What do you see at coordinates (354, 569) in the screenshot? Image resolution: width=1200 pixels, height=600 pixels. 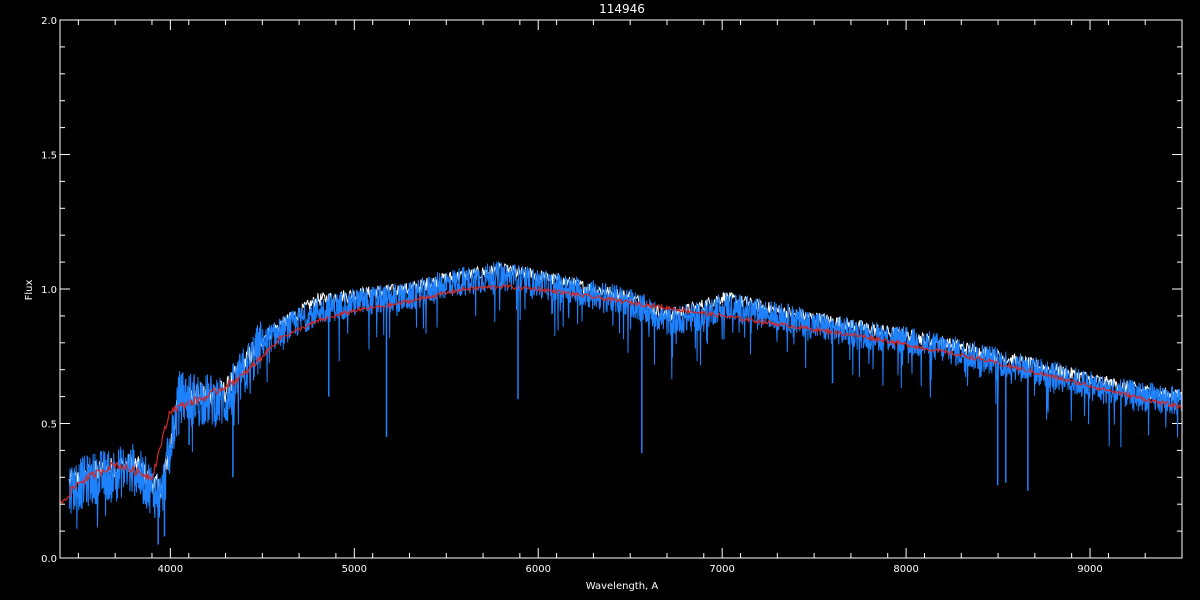 I see `x-tick-label: 5000` at bounding box center [354, 569].